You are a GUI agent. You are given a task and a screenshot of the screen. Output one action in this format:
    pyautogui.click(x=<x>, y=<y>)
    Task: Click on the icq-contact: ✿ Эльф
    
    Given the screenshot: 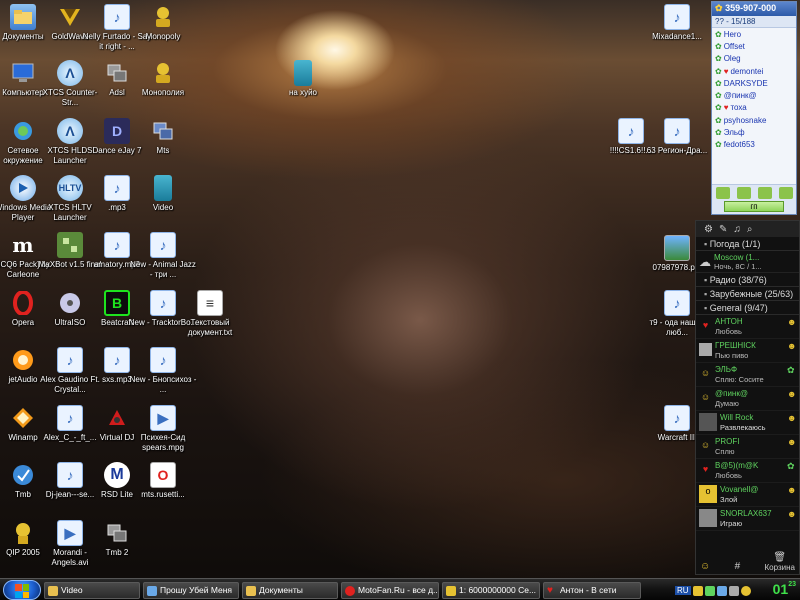 What is the action you would take?
    pyautogui.click(x=754, y=132)
    